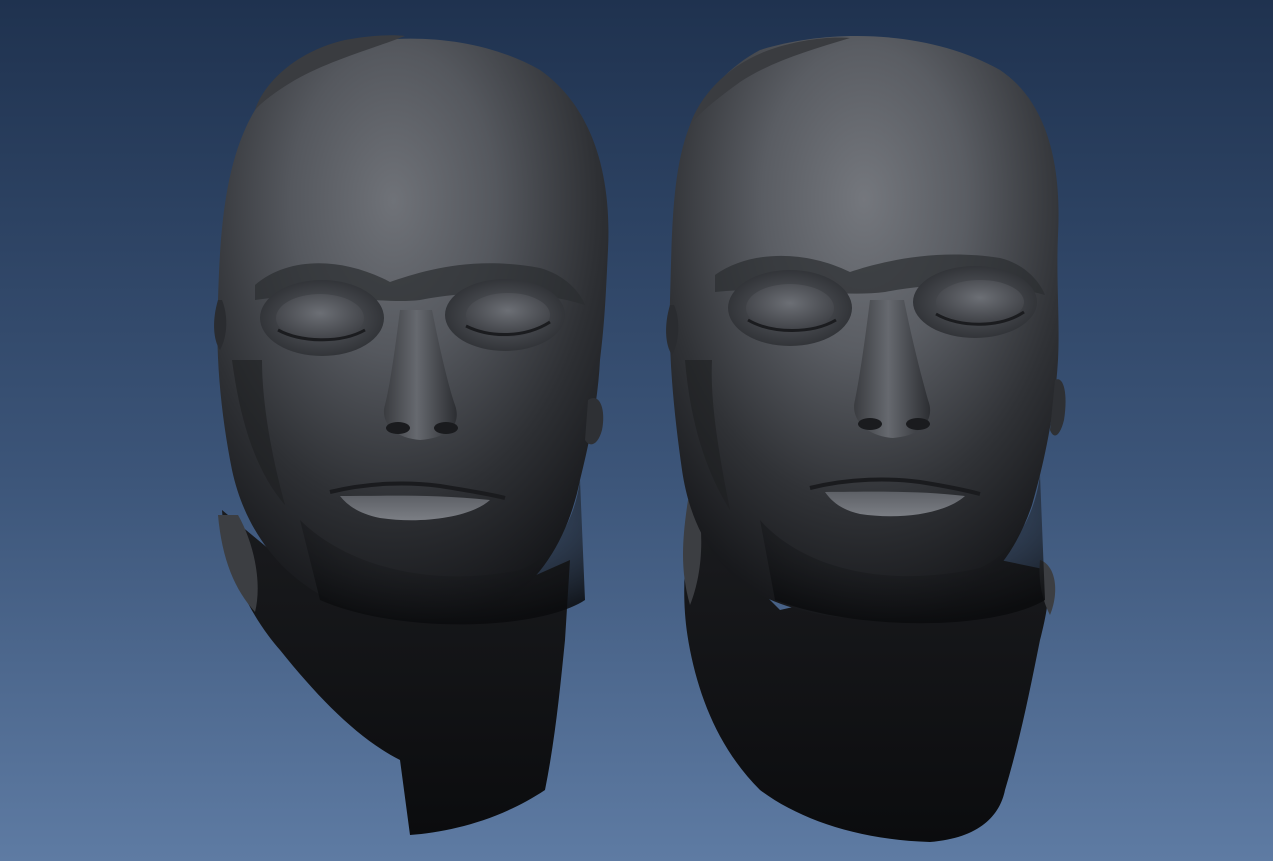  I want to click on mask-right-nostril-left, so click(870, 424).